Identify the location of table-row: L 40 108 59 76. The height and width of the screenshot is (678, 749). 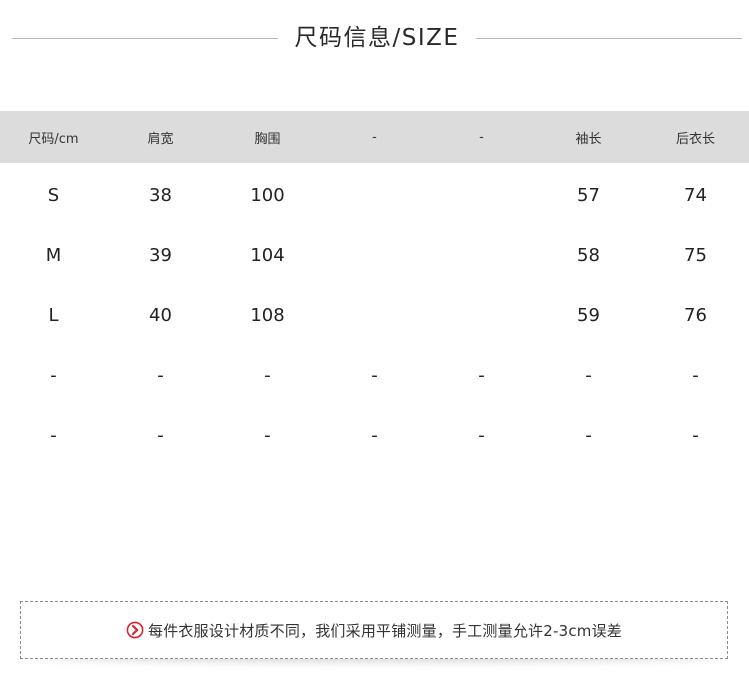
(374, 315).